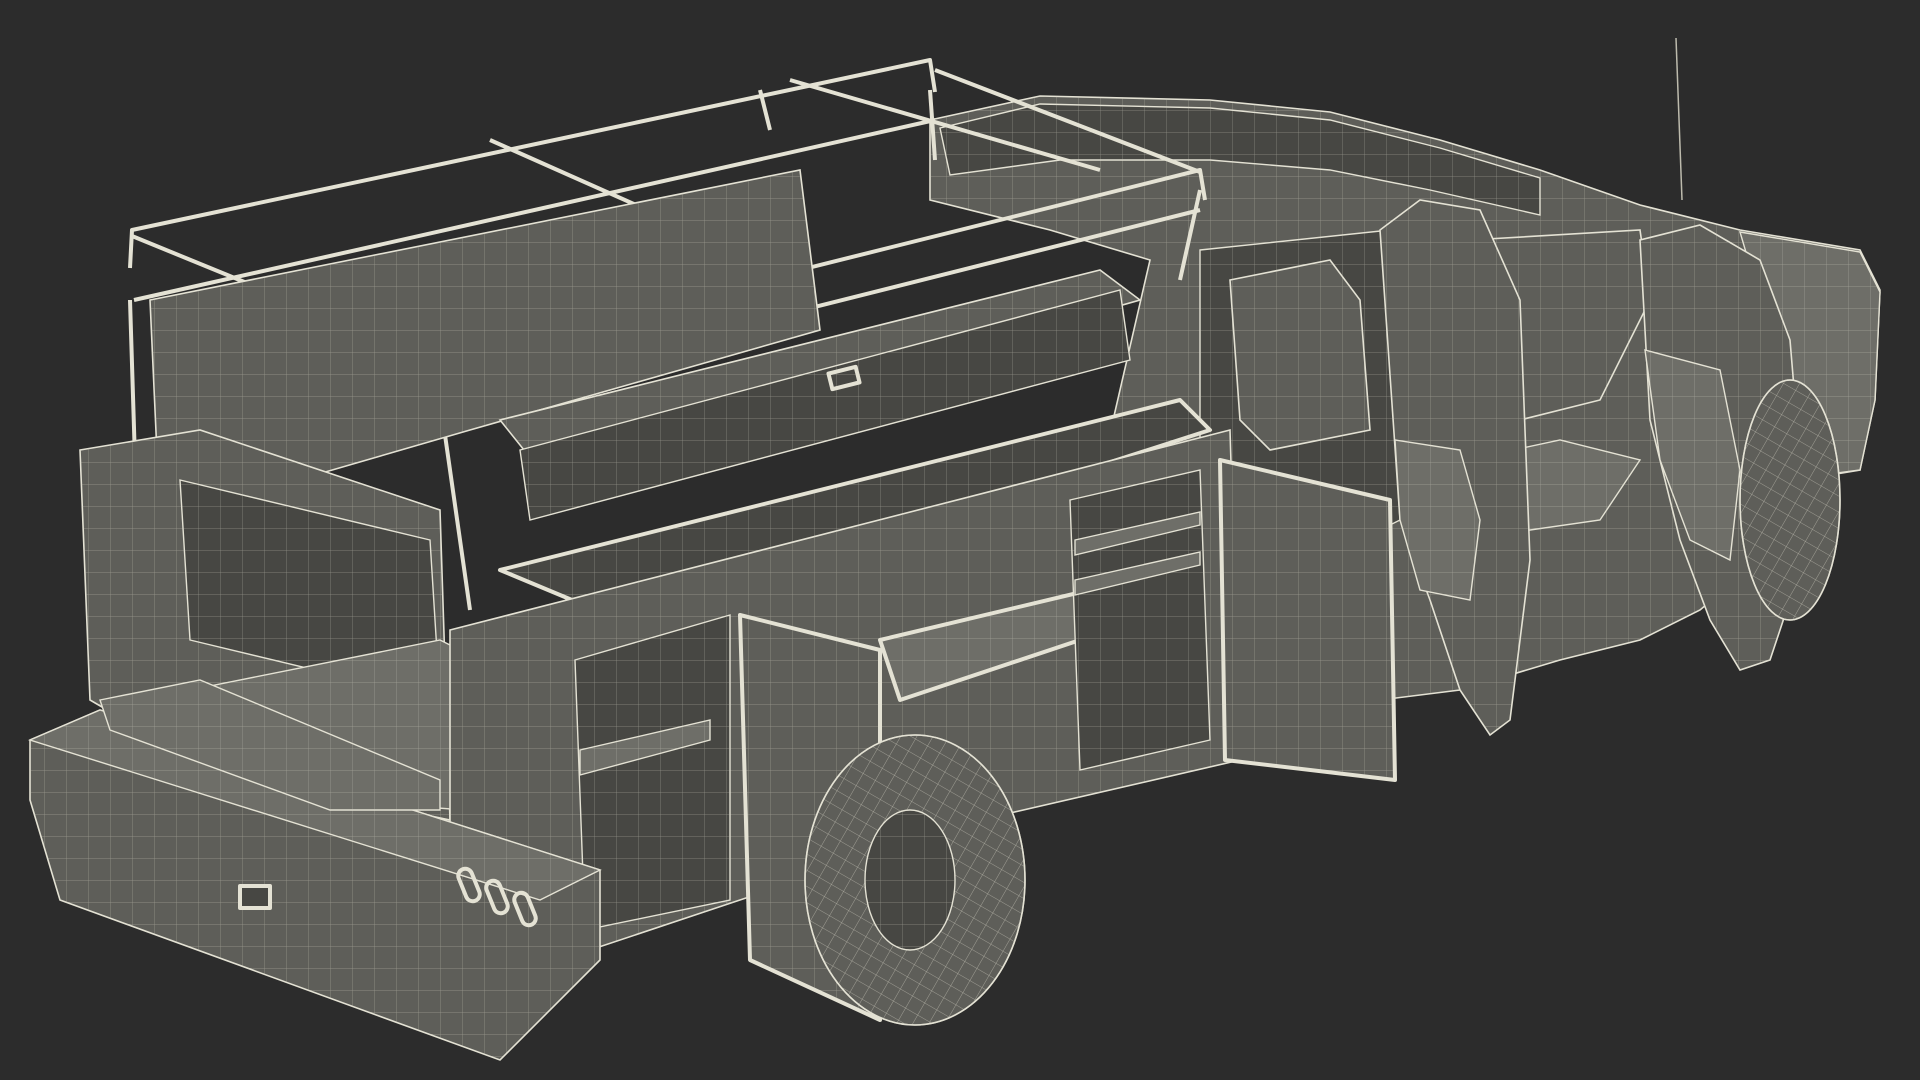 Image resolution: width=1920 pixels, height=1080 pixels. Describe the element at coordinates (1140, 620) in the screenshot. I see `right-compartment-open` at that location.